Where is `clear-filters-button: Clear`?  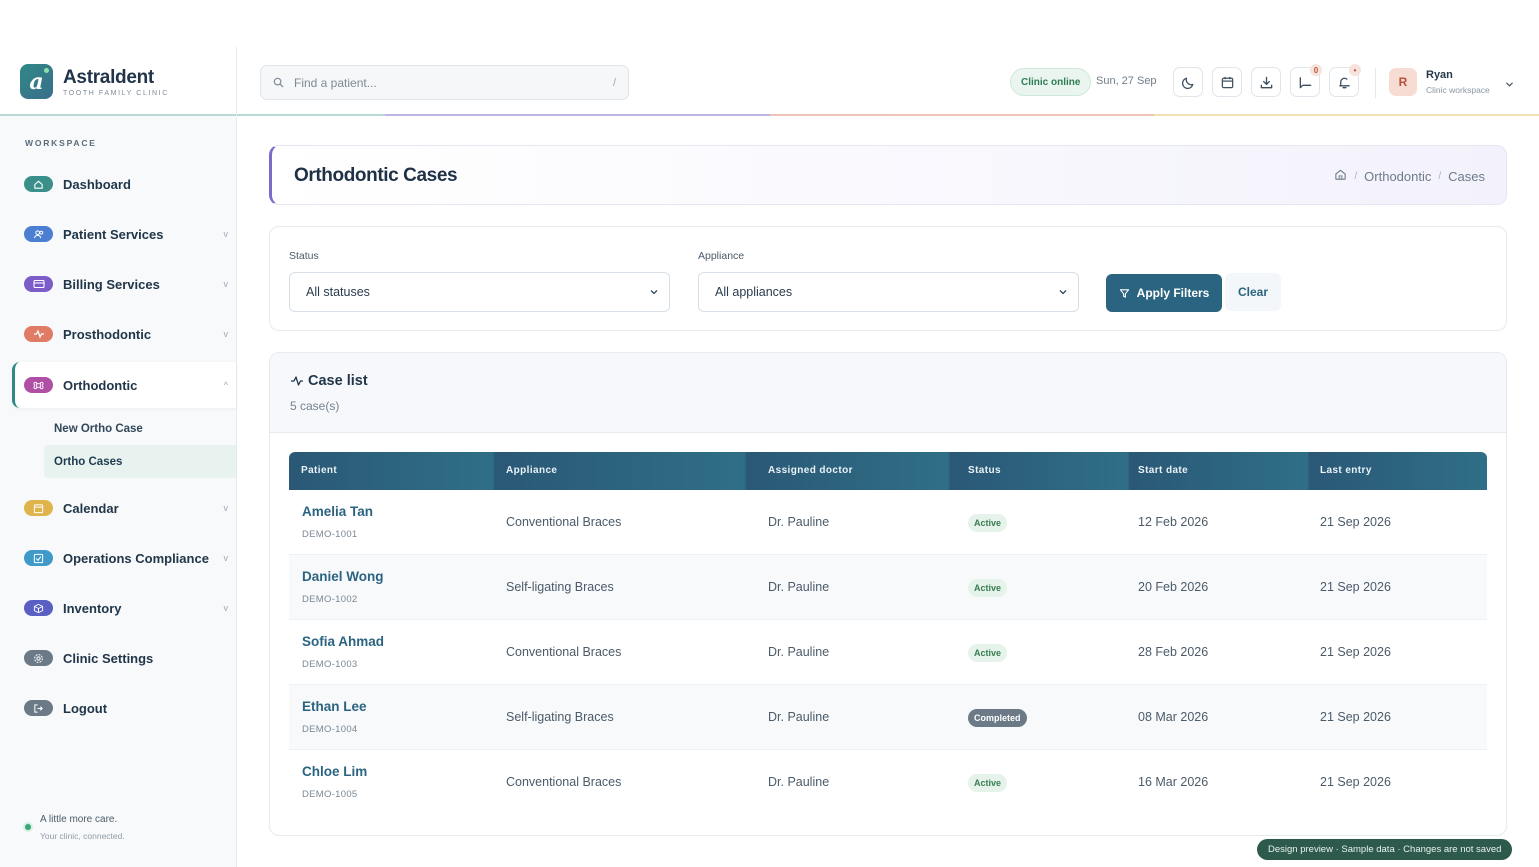 clear-filters-button: Clear is located at coordinates (1253, 292).